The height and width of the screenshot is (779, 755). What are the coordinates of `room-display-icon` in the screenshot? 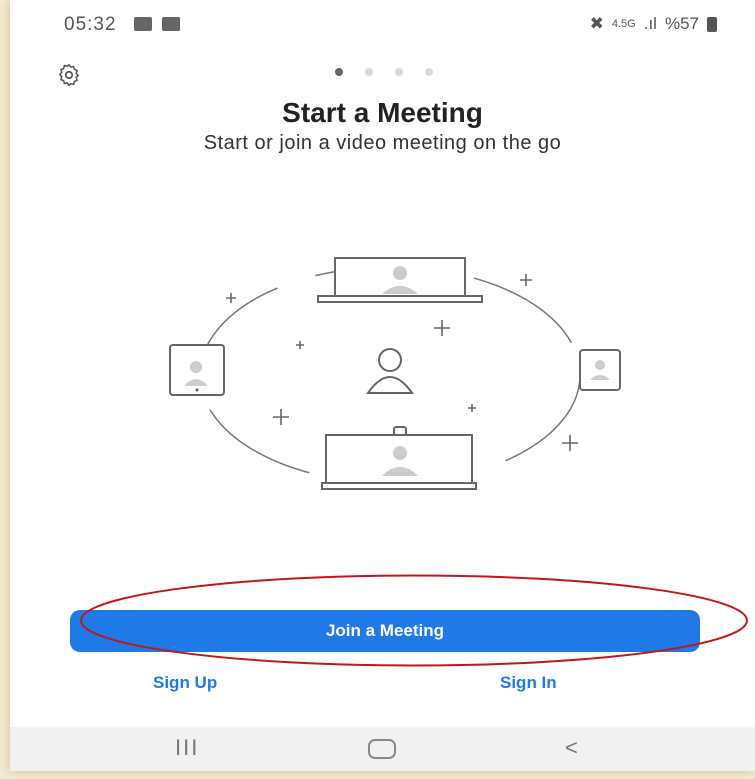 It's located at (399, 458).